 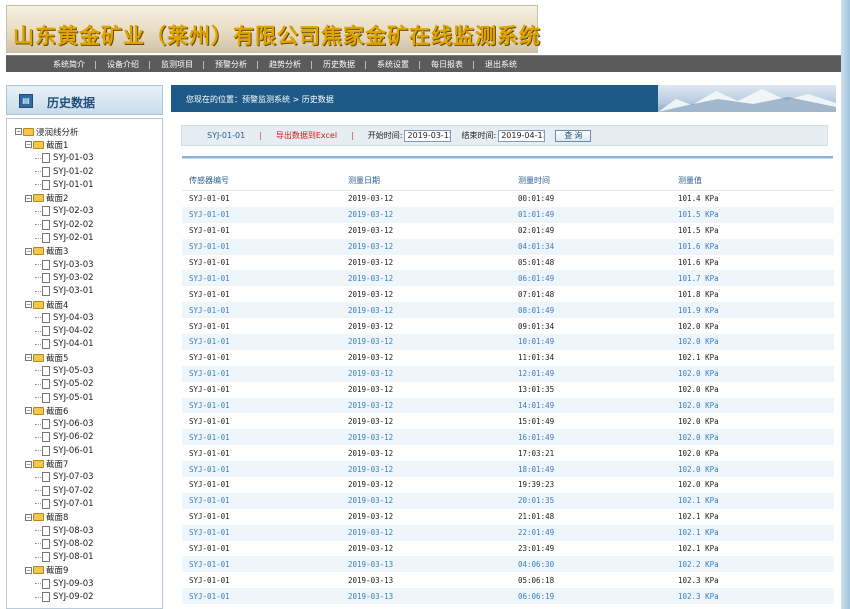 What do you see at coordinates (54, 264) in the screenshot?
I see `tree-item: SYJ-03-03` at bounding box center [54, 264].